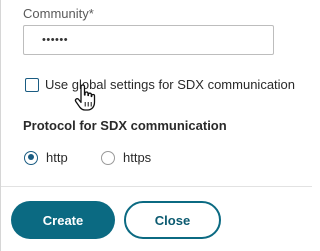 The image size is (320, 251). I want to click on protocol-section-title: Protocol for SDX communication, so click(125, 125).